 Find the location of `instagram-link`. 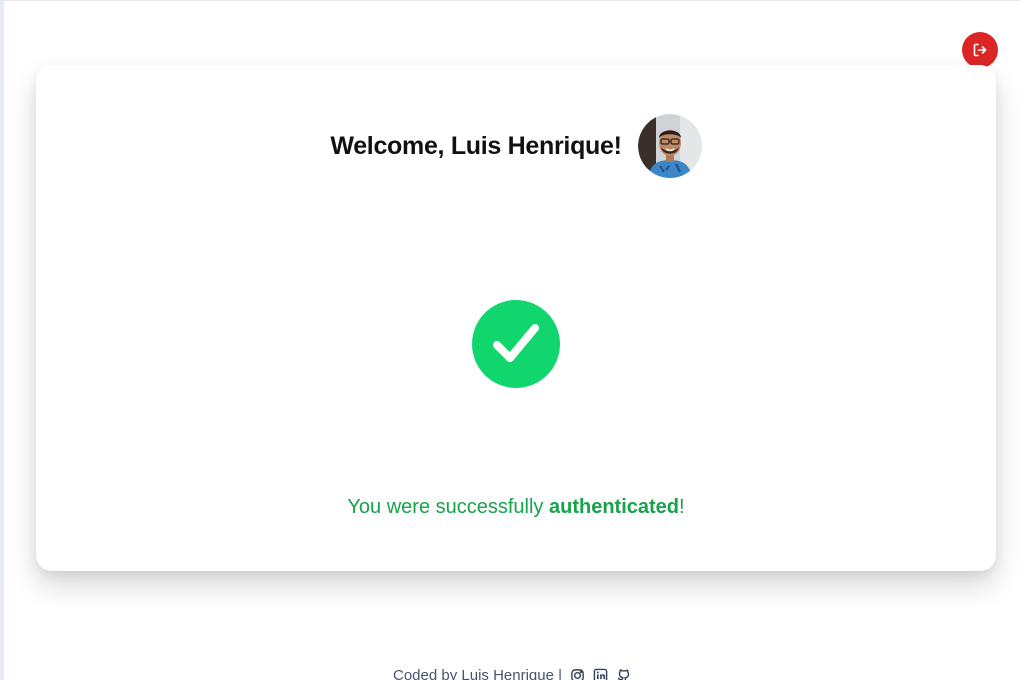

instagram-link is located at coordinates (577, 674).